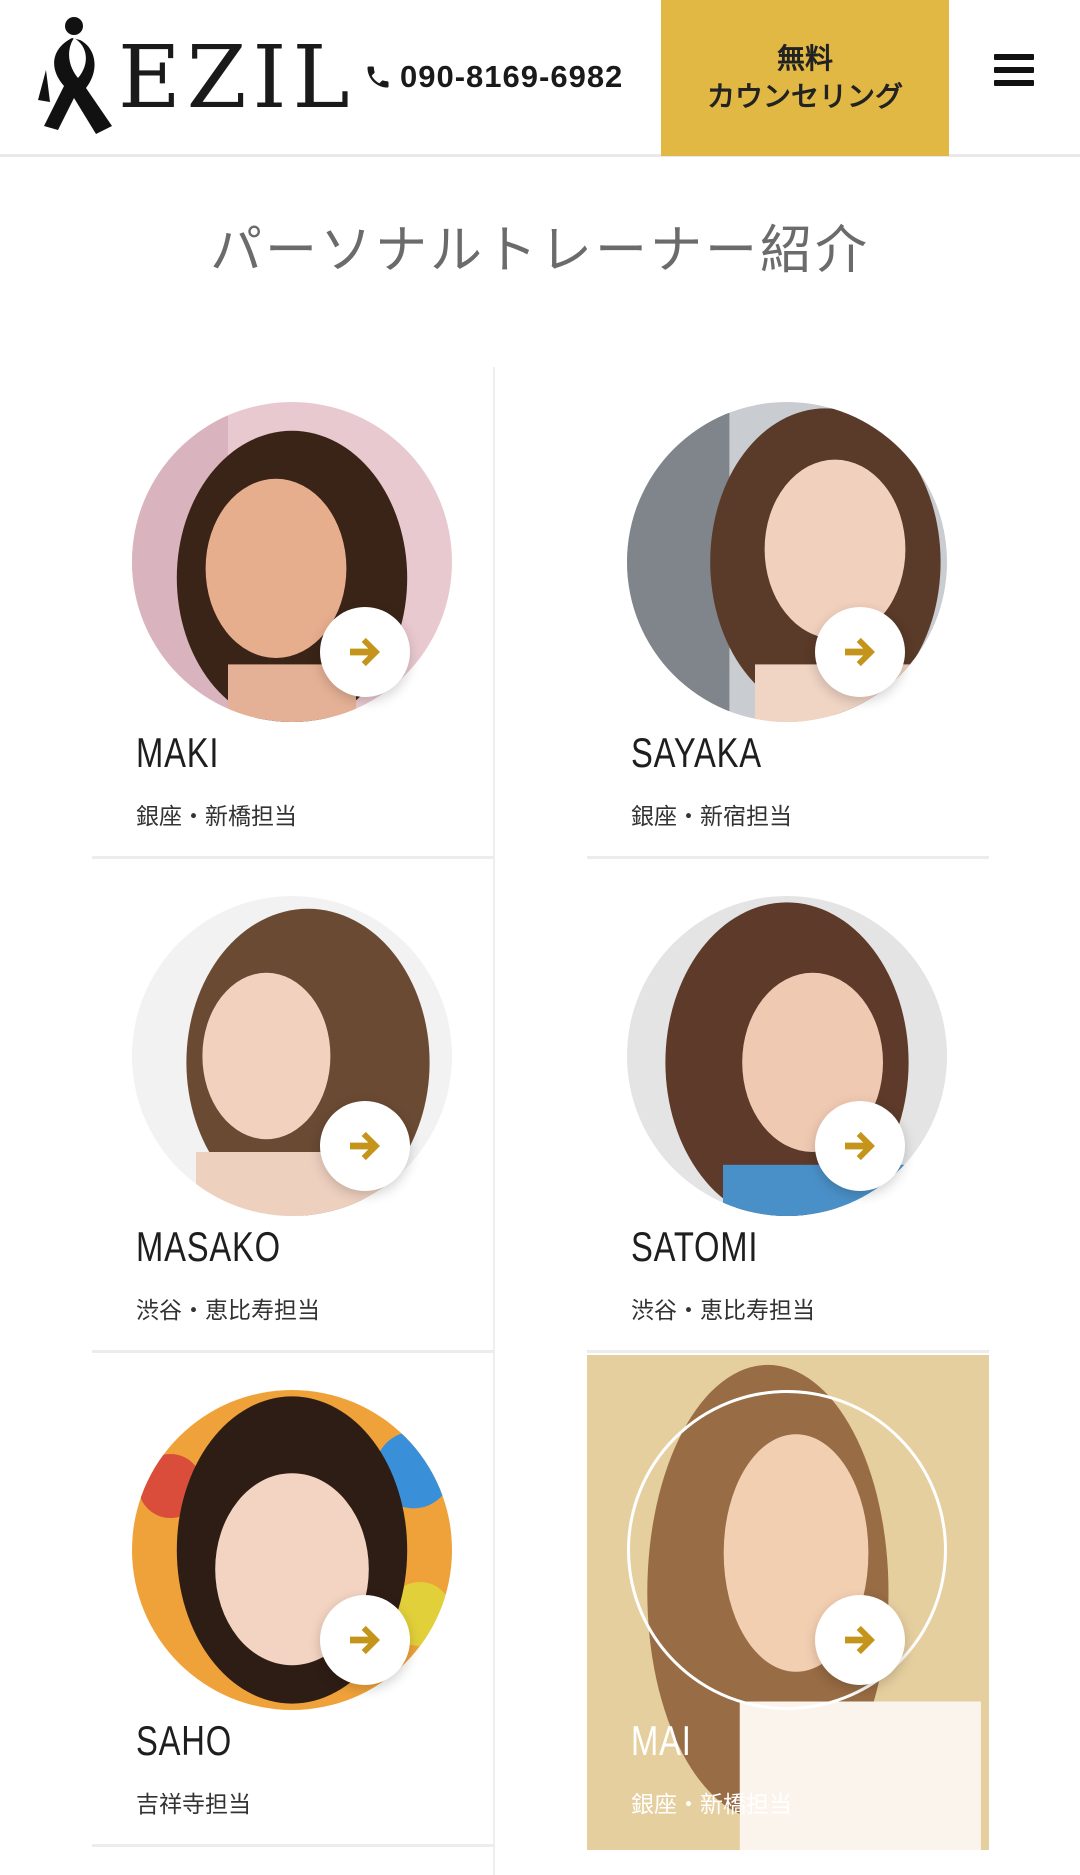  I want to click on trainer-area: 銀座・新宿担当, so click(711, 817).